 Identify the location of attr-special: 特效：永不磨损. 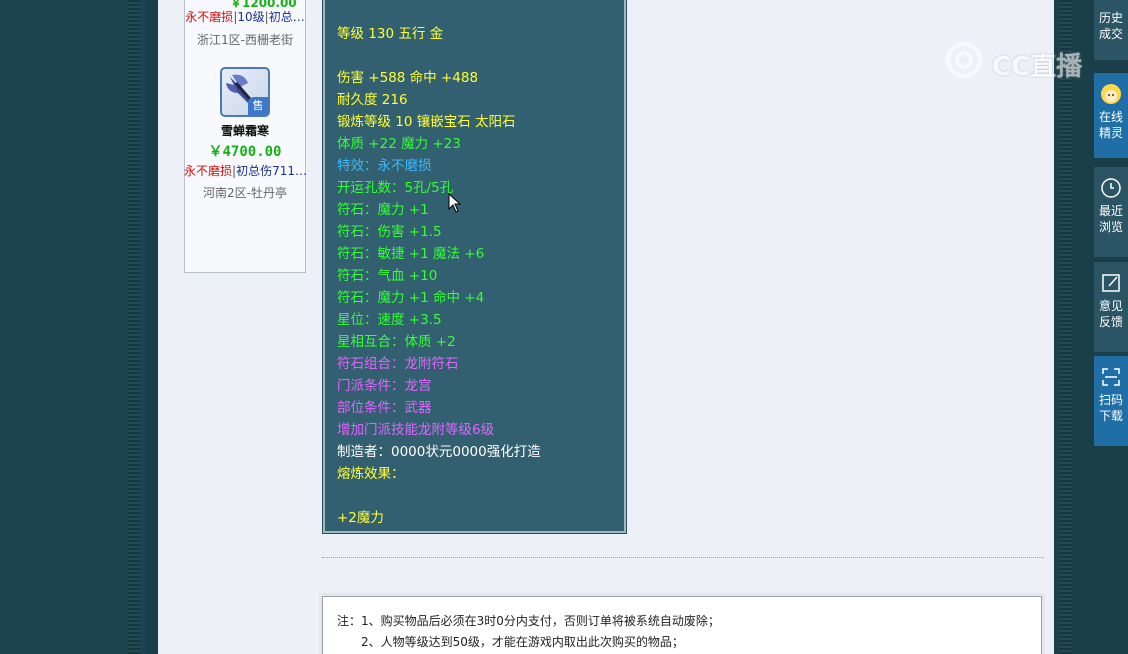
(384, 166).